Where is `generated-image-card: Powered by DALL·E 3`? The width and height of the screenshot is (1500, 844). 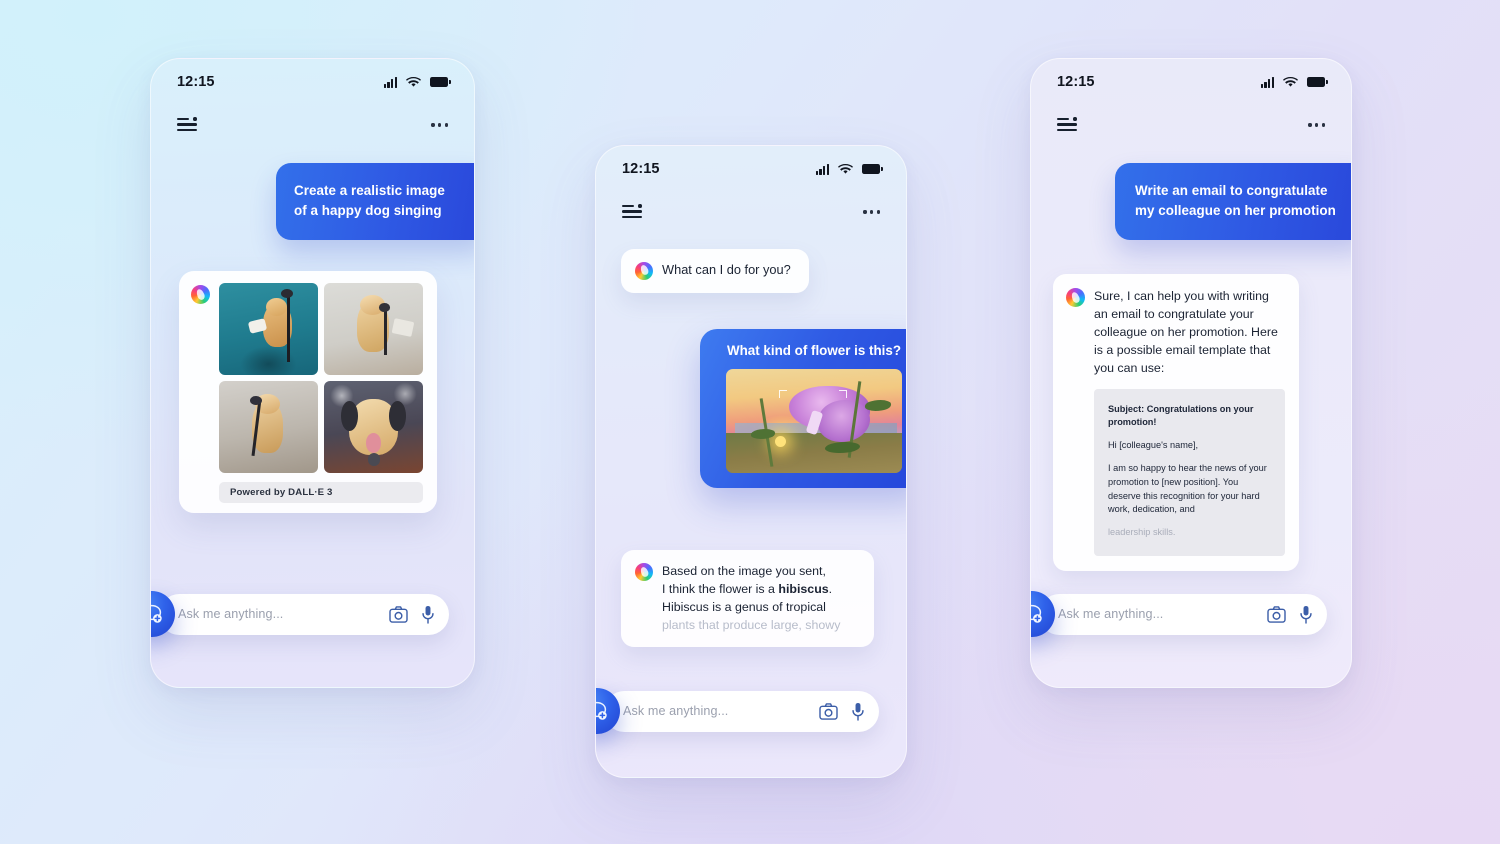 generated-image-card: Powered by DALL·E 3 is located at coordinates (308, 392).